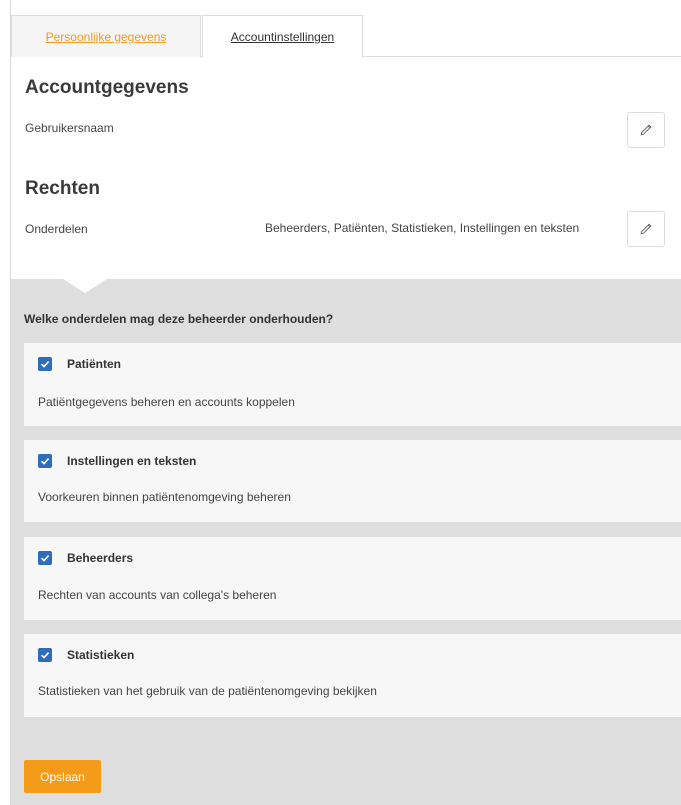  What do you see at coordinates (282, 36) in the screenshot?
I see `tab-account-settings: Accountinstellingen` at bounding box center [282, 36].